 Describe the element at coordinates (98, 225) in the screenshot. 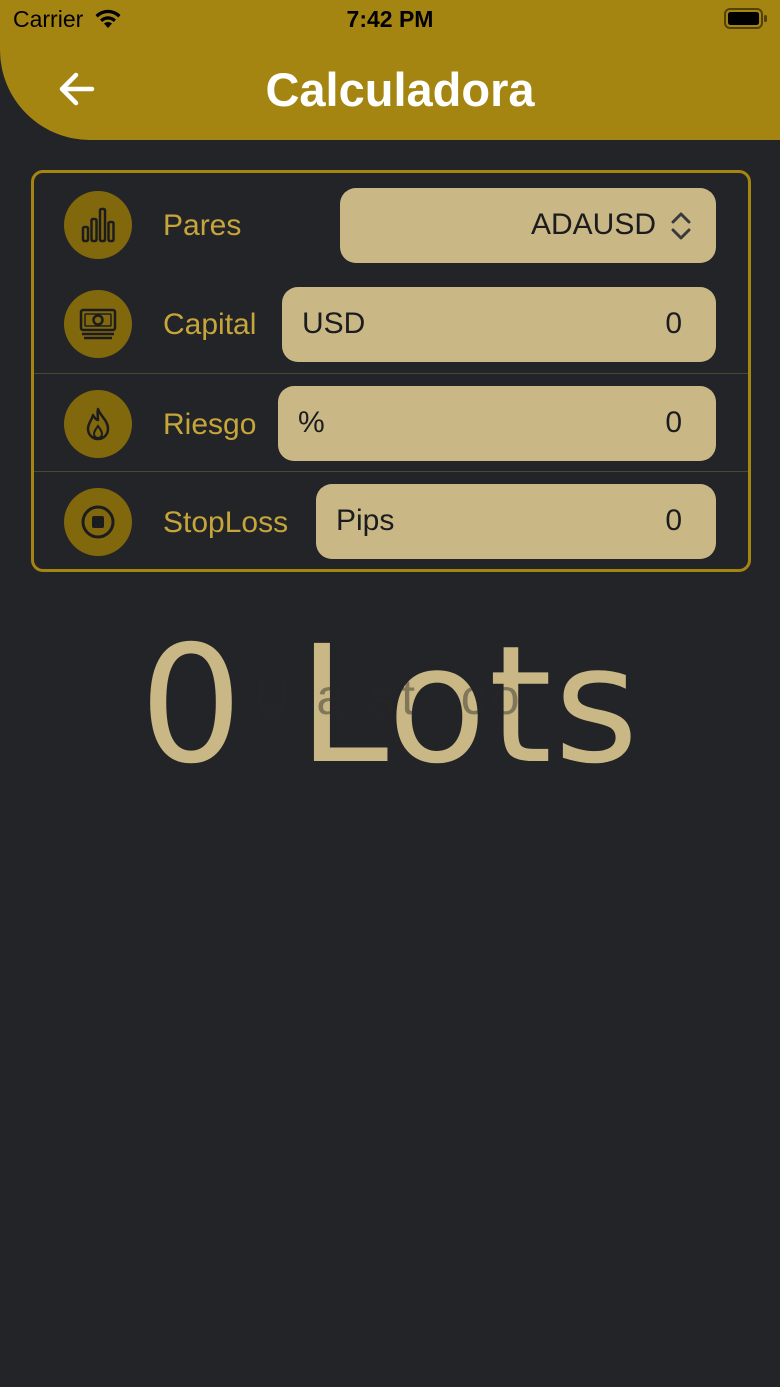

I see `bar-chart-icon` at that location.